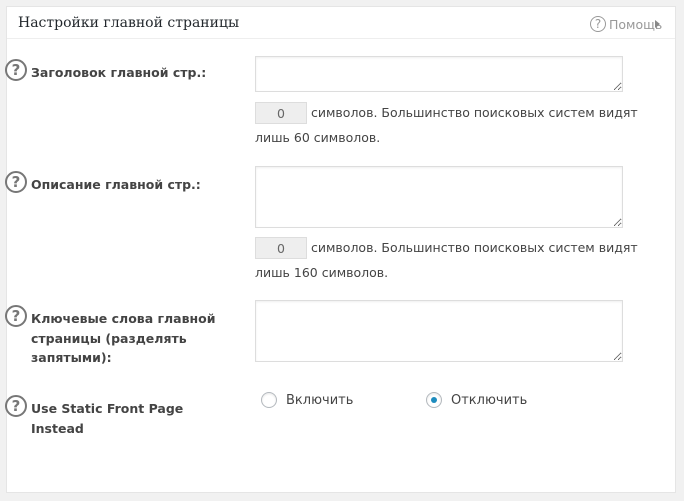 This screenshot has height=501, width=684. Describe the element at coordinates (439, 74) in the screenshot. I see `home-title-input` at that location.